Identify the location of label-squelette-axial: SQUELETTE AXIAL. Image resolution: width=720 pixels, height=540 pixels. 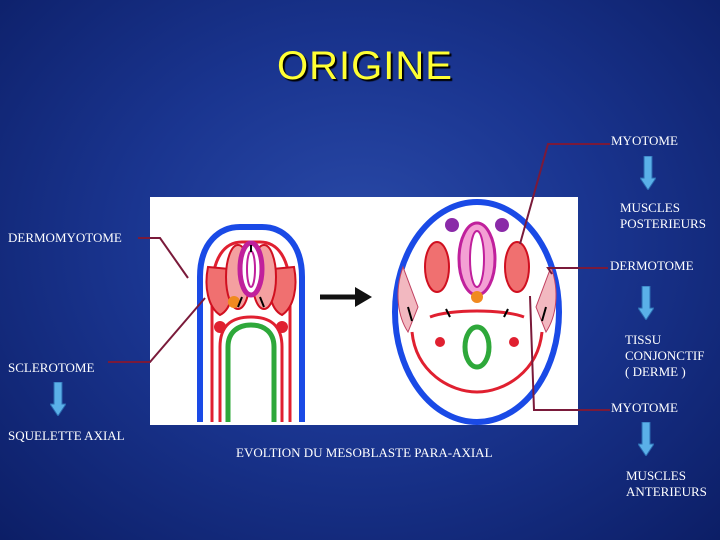
(66, 435).